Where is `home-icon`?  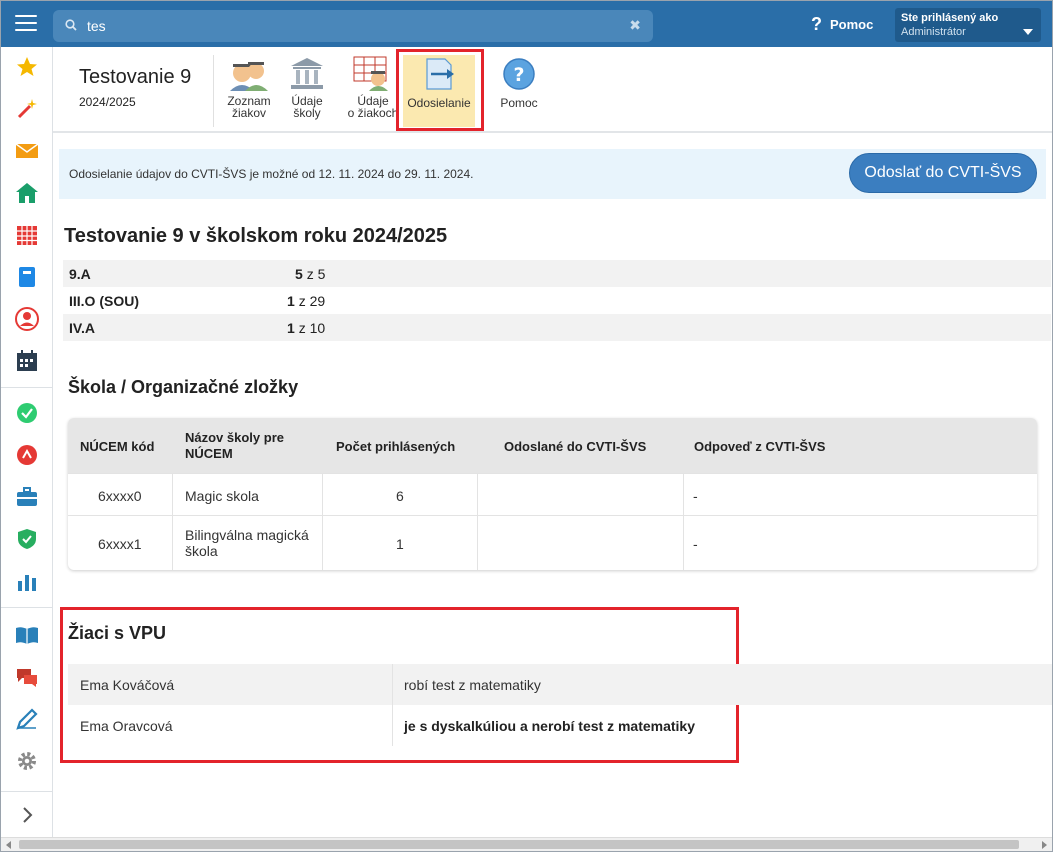
home-icon is located at coordinates (27, 193).